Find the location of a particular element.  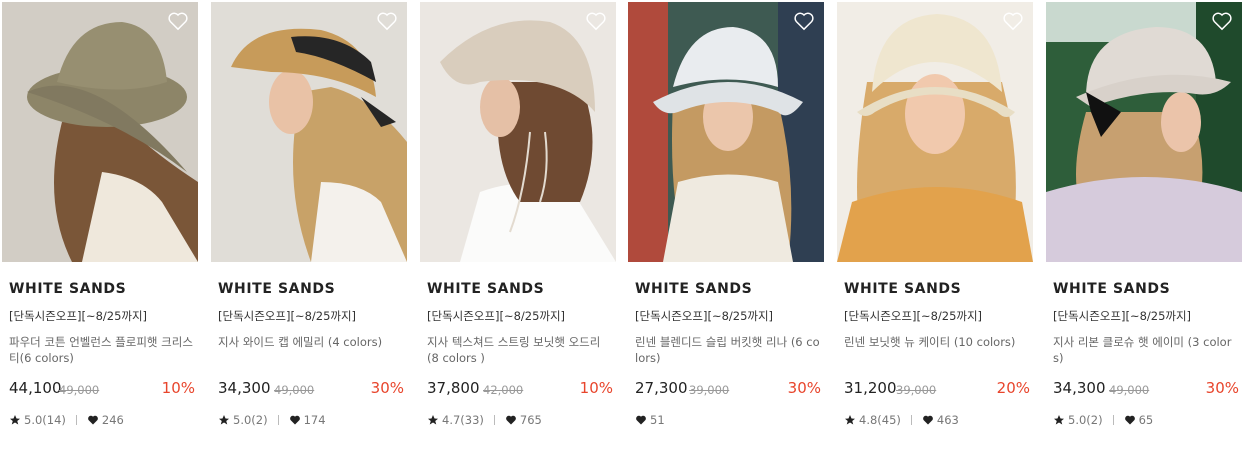

product-name: 린넨 보닛햇 뉴 케이티 (10 colors) is located at coordinates (937, 342).